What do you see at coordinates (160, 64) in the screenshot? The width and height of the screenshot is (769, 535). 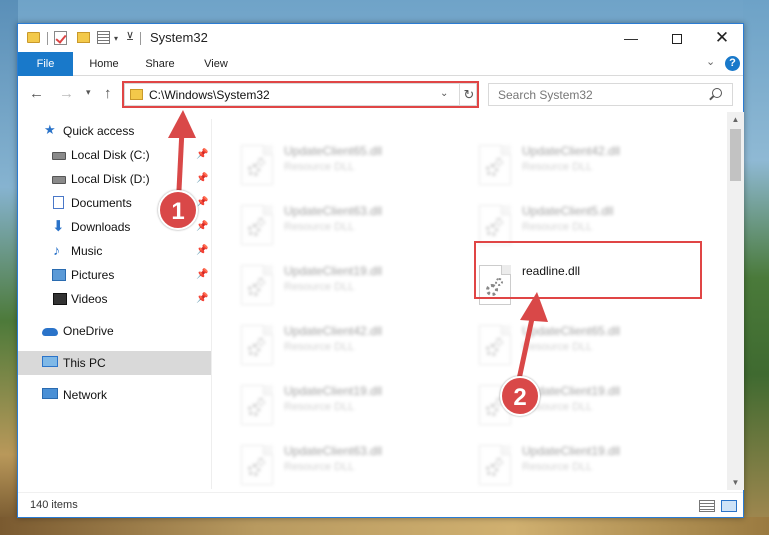 I see `tab-share: Share` at bounding box center [160, 64].